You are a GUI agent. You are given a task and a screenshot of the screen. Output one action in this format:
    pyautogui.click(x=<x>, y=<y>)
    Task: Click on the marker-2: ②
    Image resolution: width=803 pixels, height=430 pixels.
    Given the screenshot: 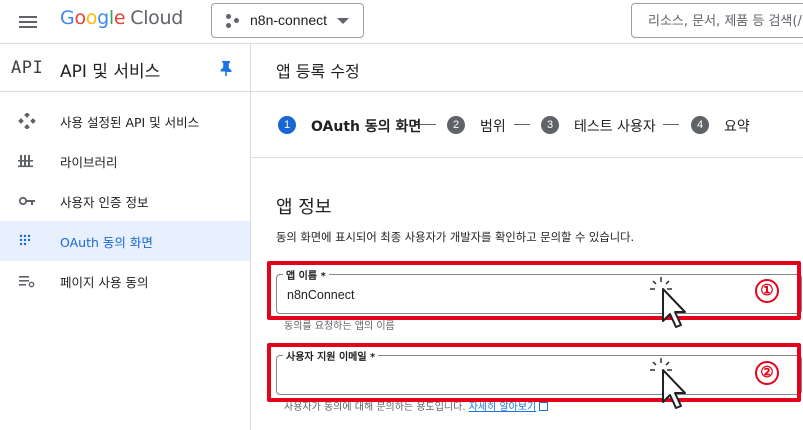 What is the action you would take?
    pyautogui.click(x=767, y=373)
    